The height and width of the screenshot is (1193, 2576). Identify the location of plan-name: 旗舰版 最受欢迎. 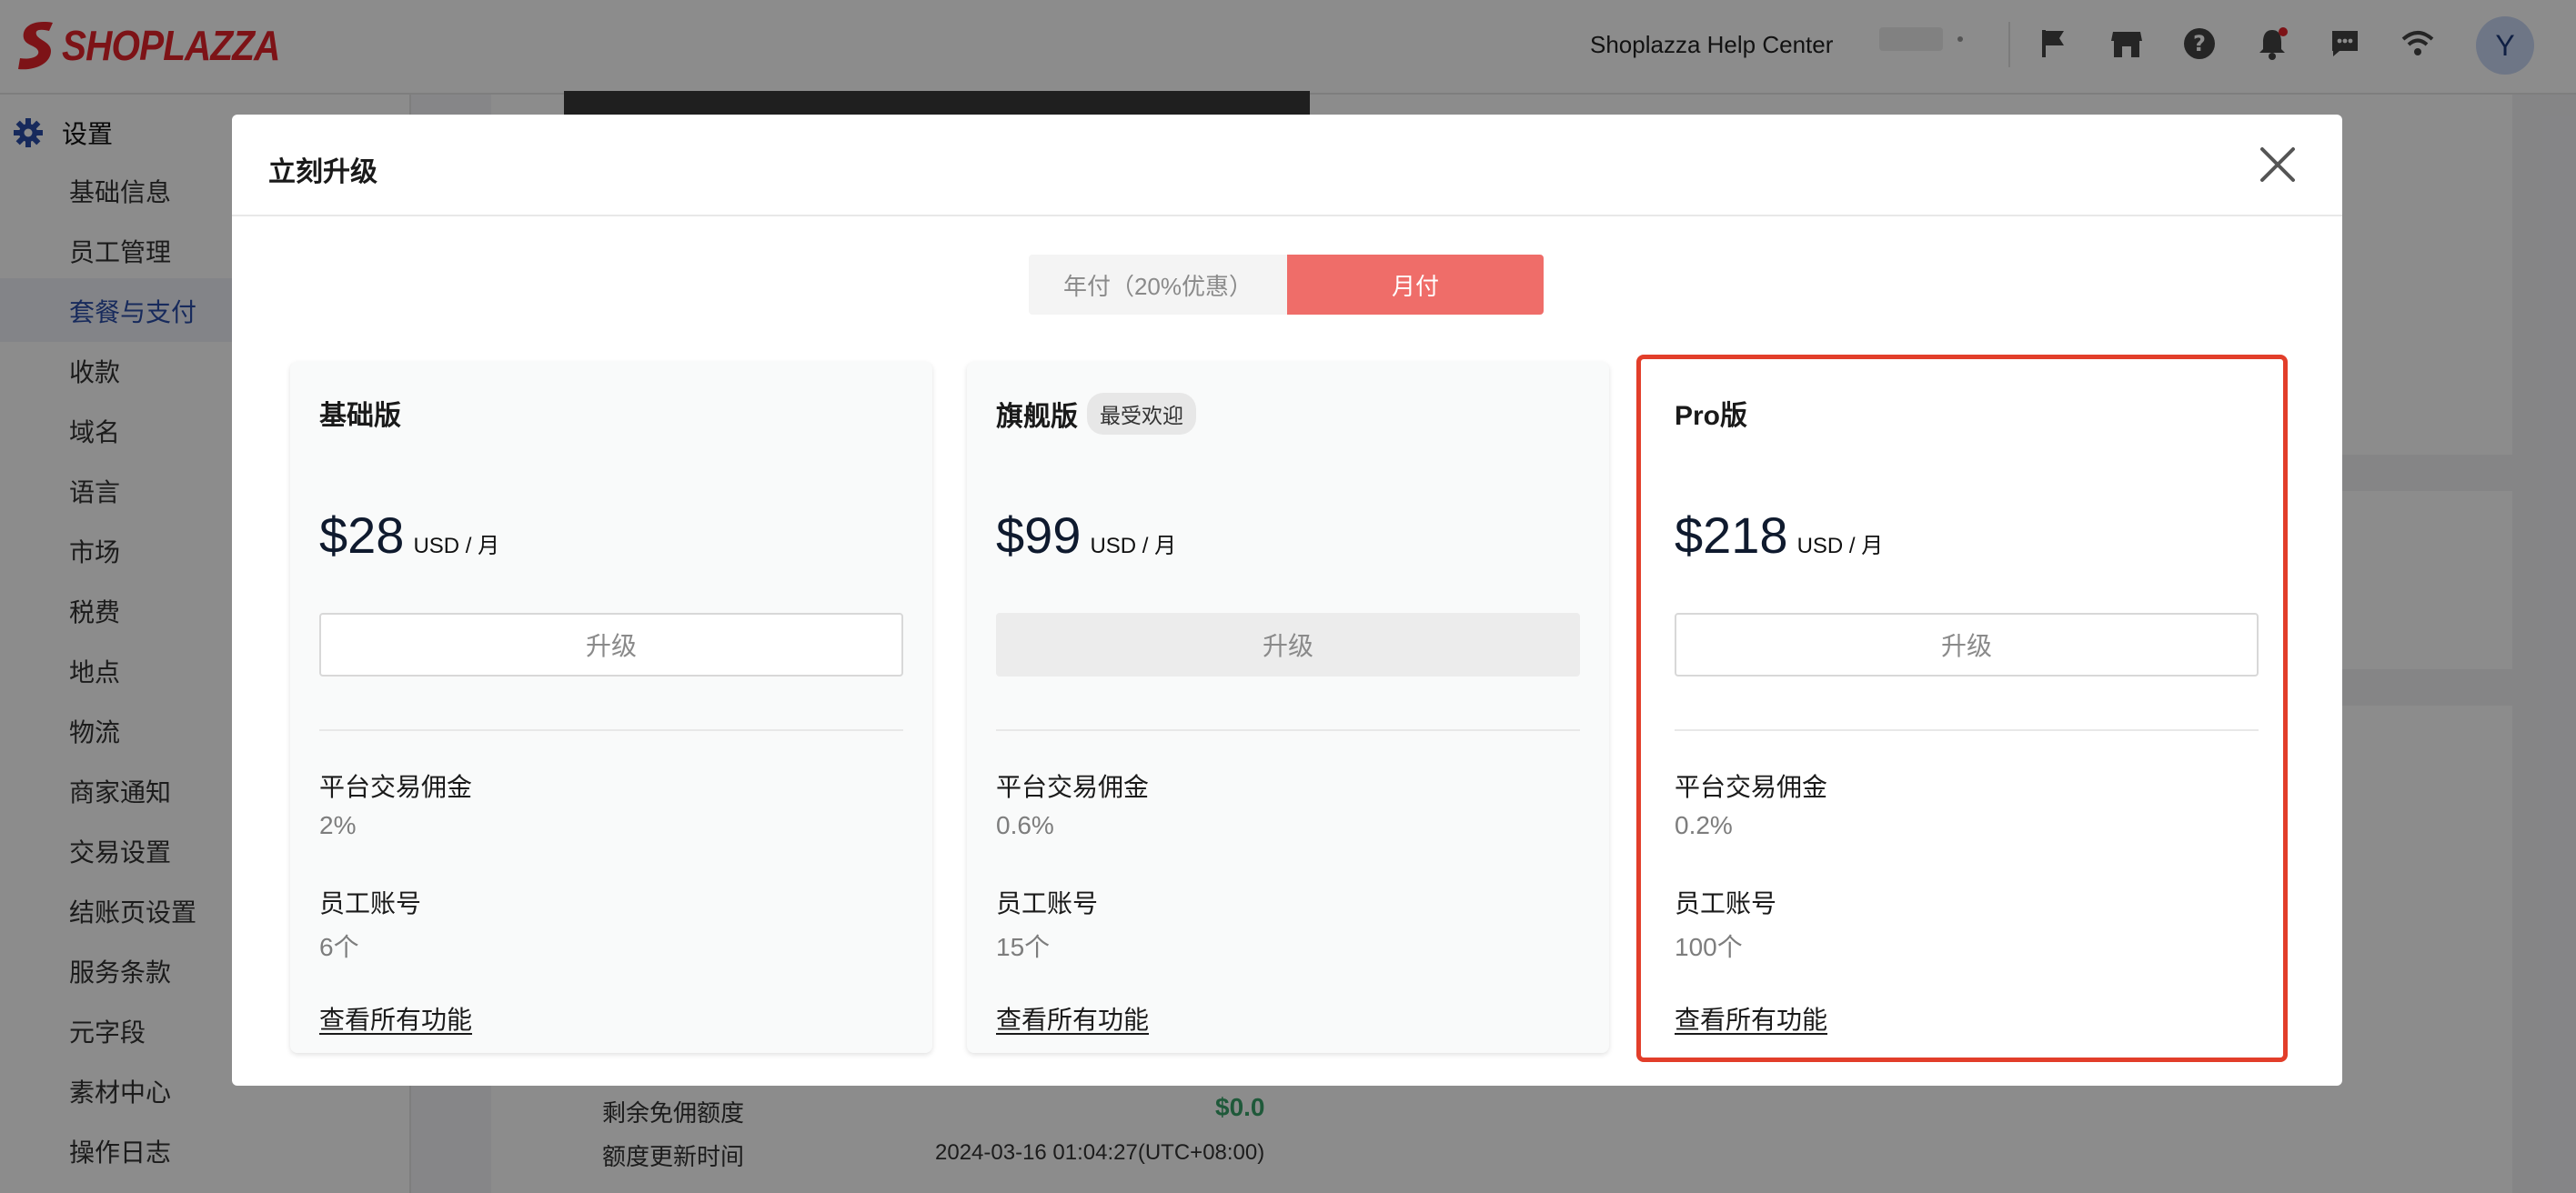
(1096, 414).